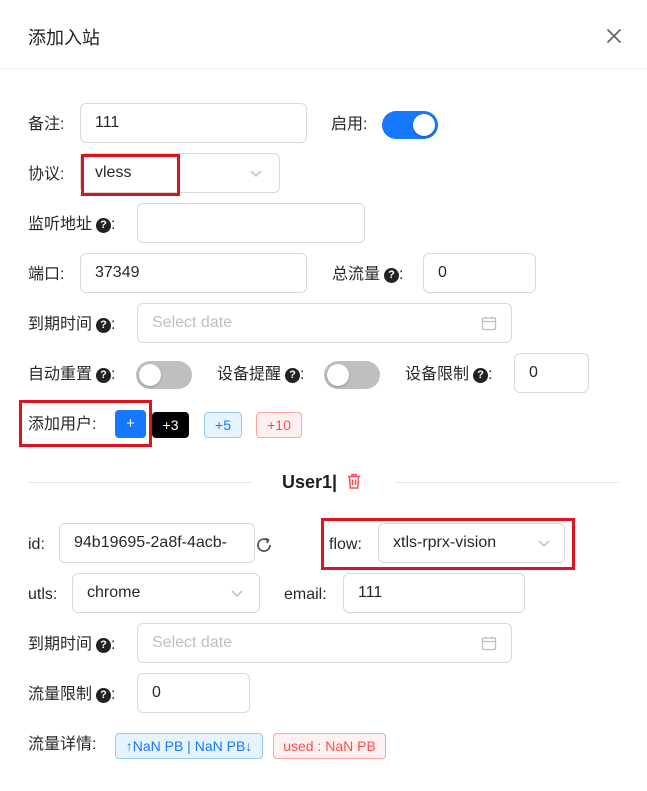 The image size is (647, 791). I want to click on utls-value: chrome, so click(114, 592).